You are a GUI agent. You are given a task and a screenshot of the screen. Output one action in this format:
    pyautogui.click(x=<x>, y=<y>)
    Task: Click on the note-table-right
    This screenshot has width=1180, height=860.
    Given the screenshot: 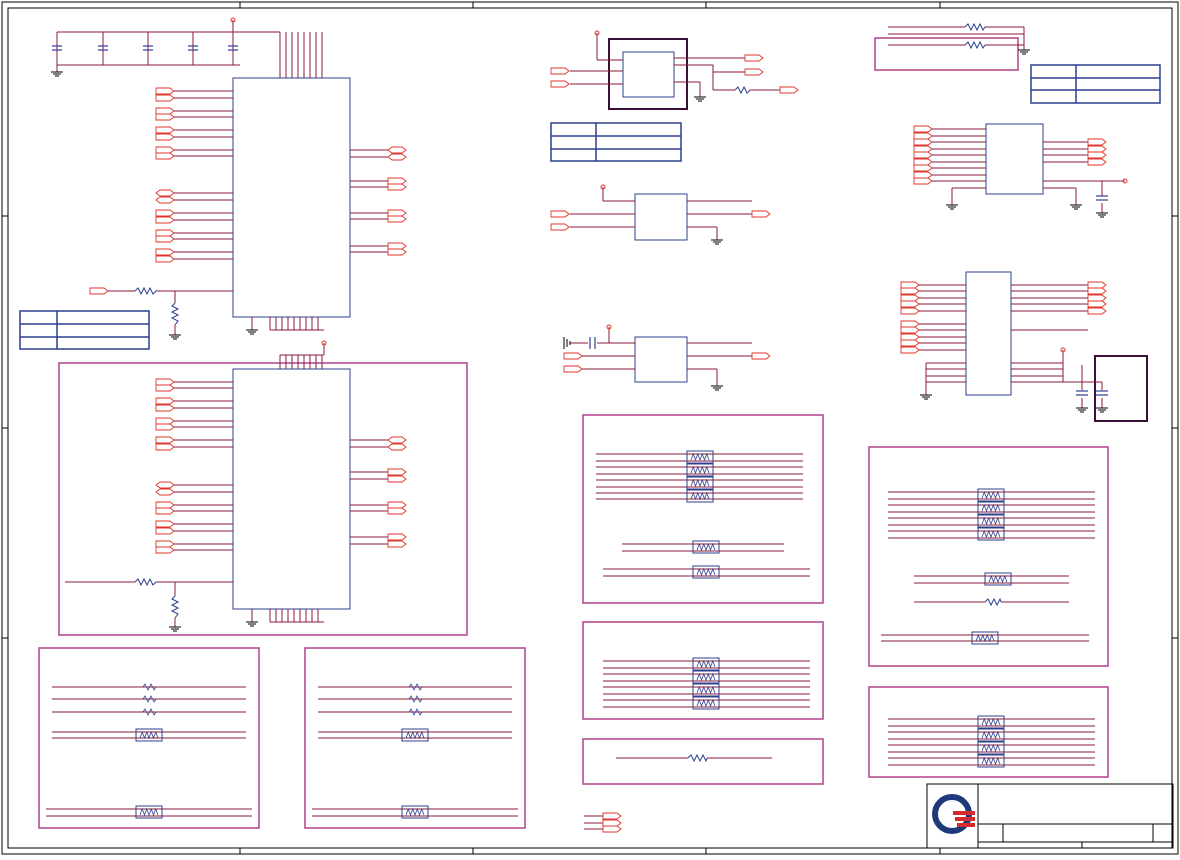 What is the action you would take?
    pyautogui.click(x=1095, y=84)
    